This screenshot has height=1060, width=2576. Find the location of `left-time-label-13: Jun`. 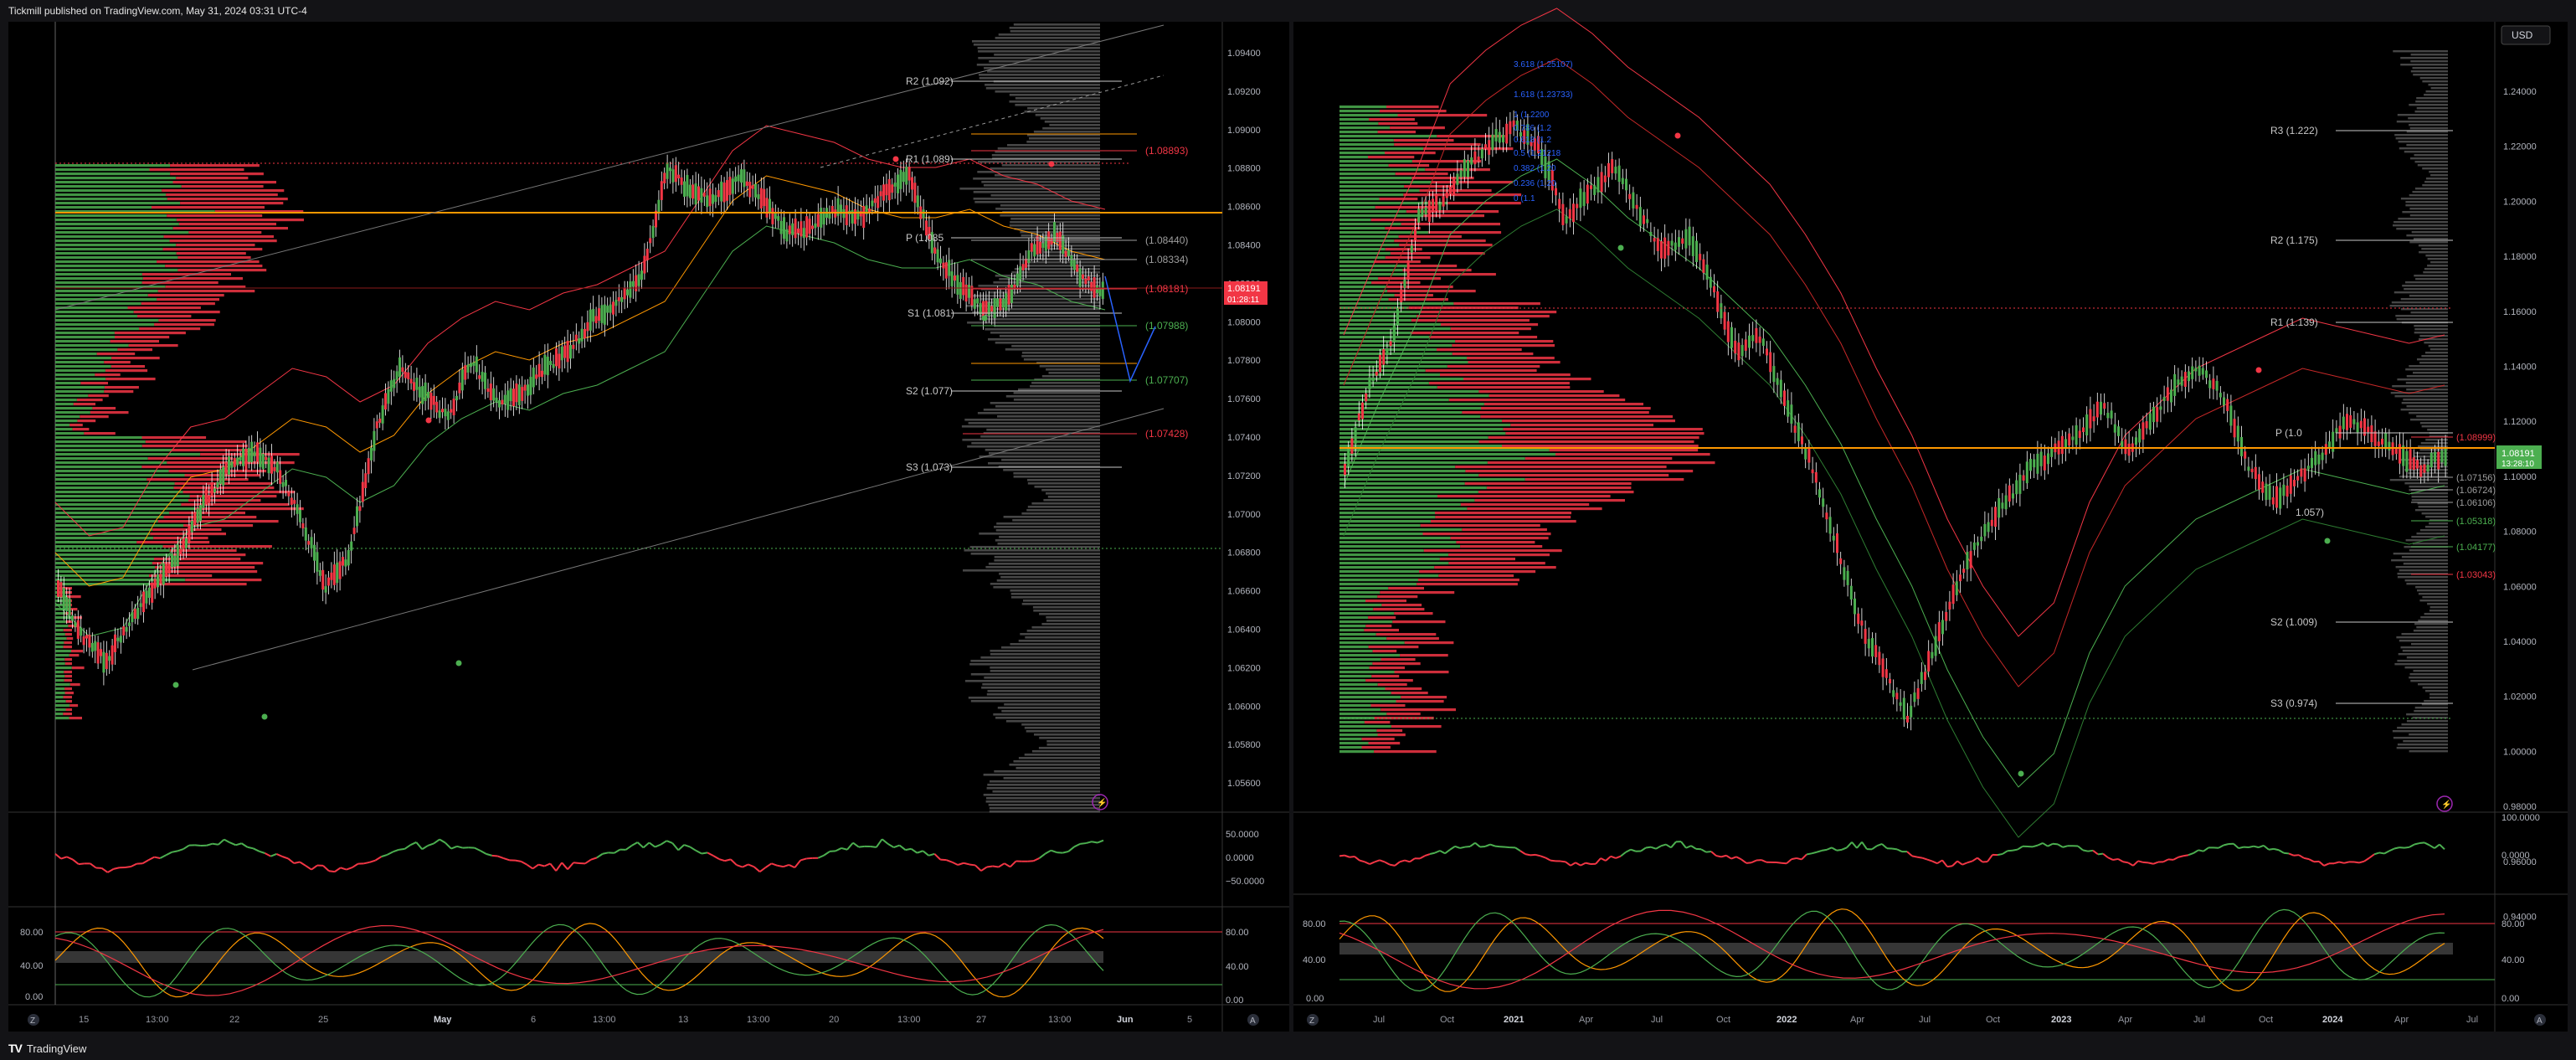

left-time-label-13: Jun is located at coordinates (1125, 1020).